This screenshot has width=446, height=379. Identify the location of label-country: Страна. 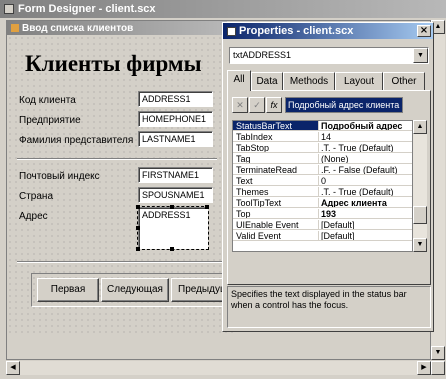
(36, 196).